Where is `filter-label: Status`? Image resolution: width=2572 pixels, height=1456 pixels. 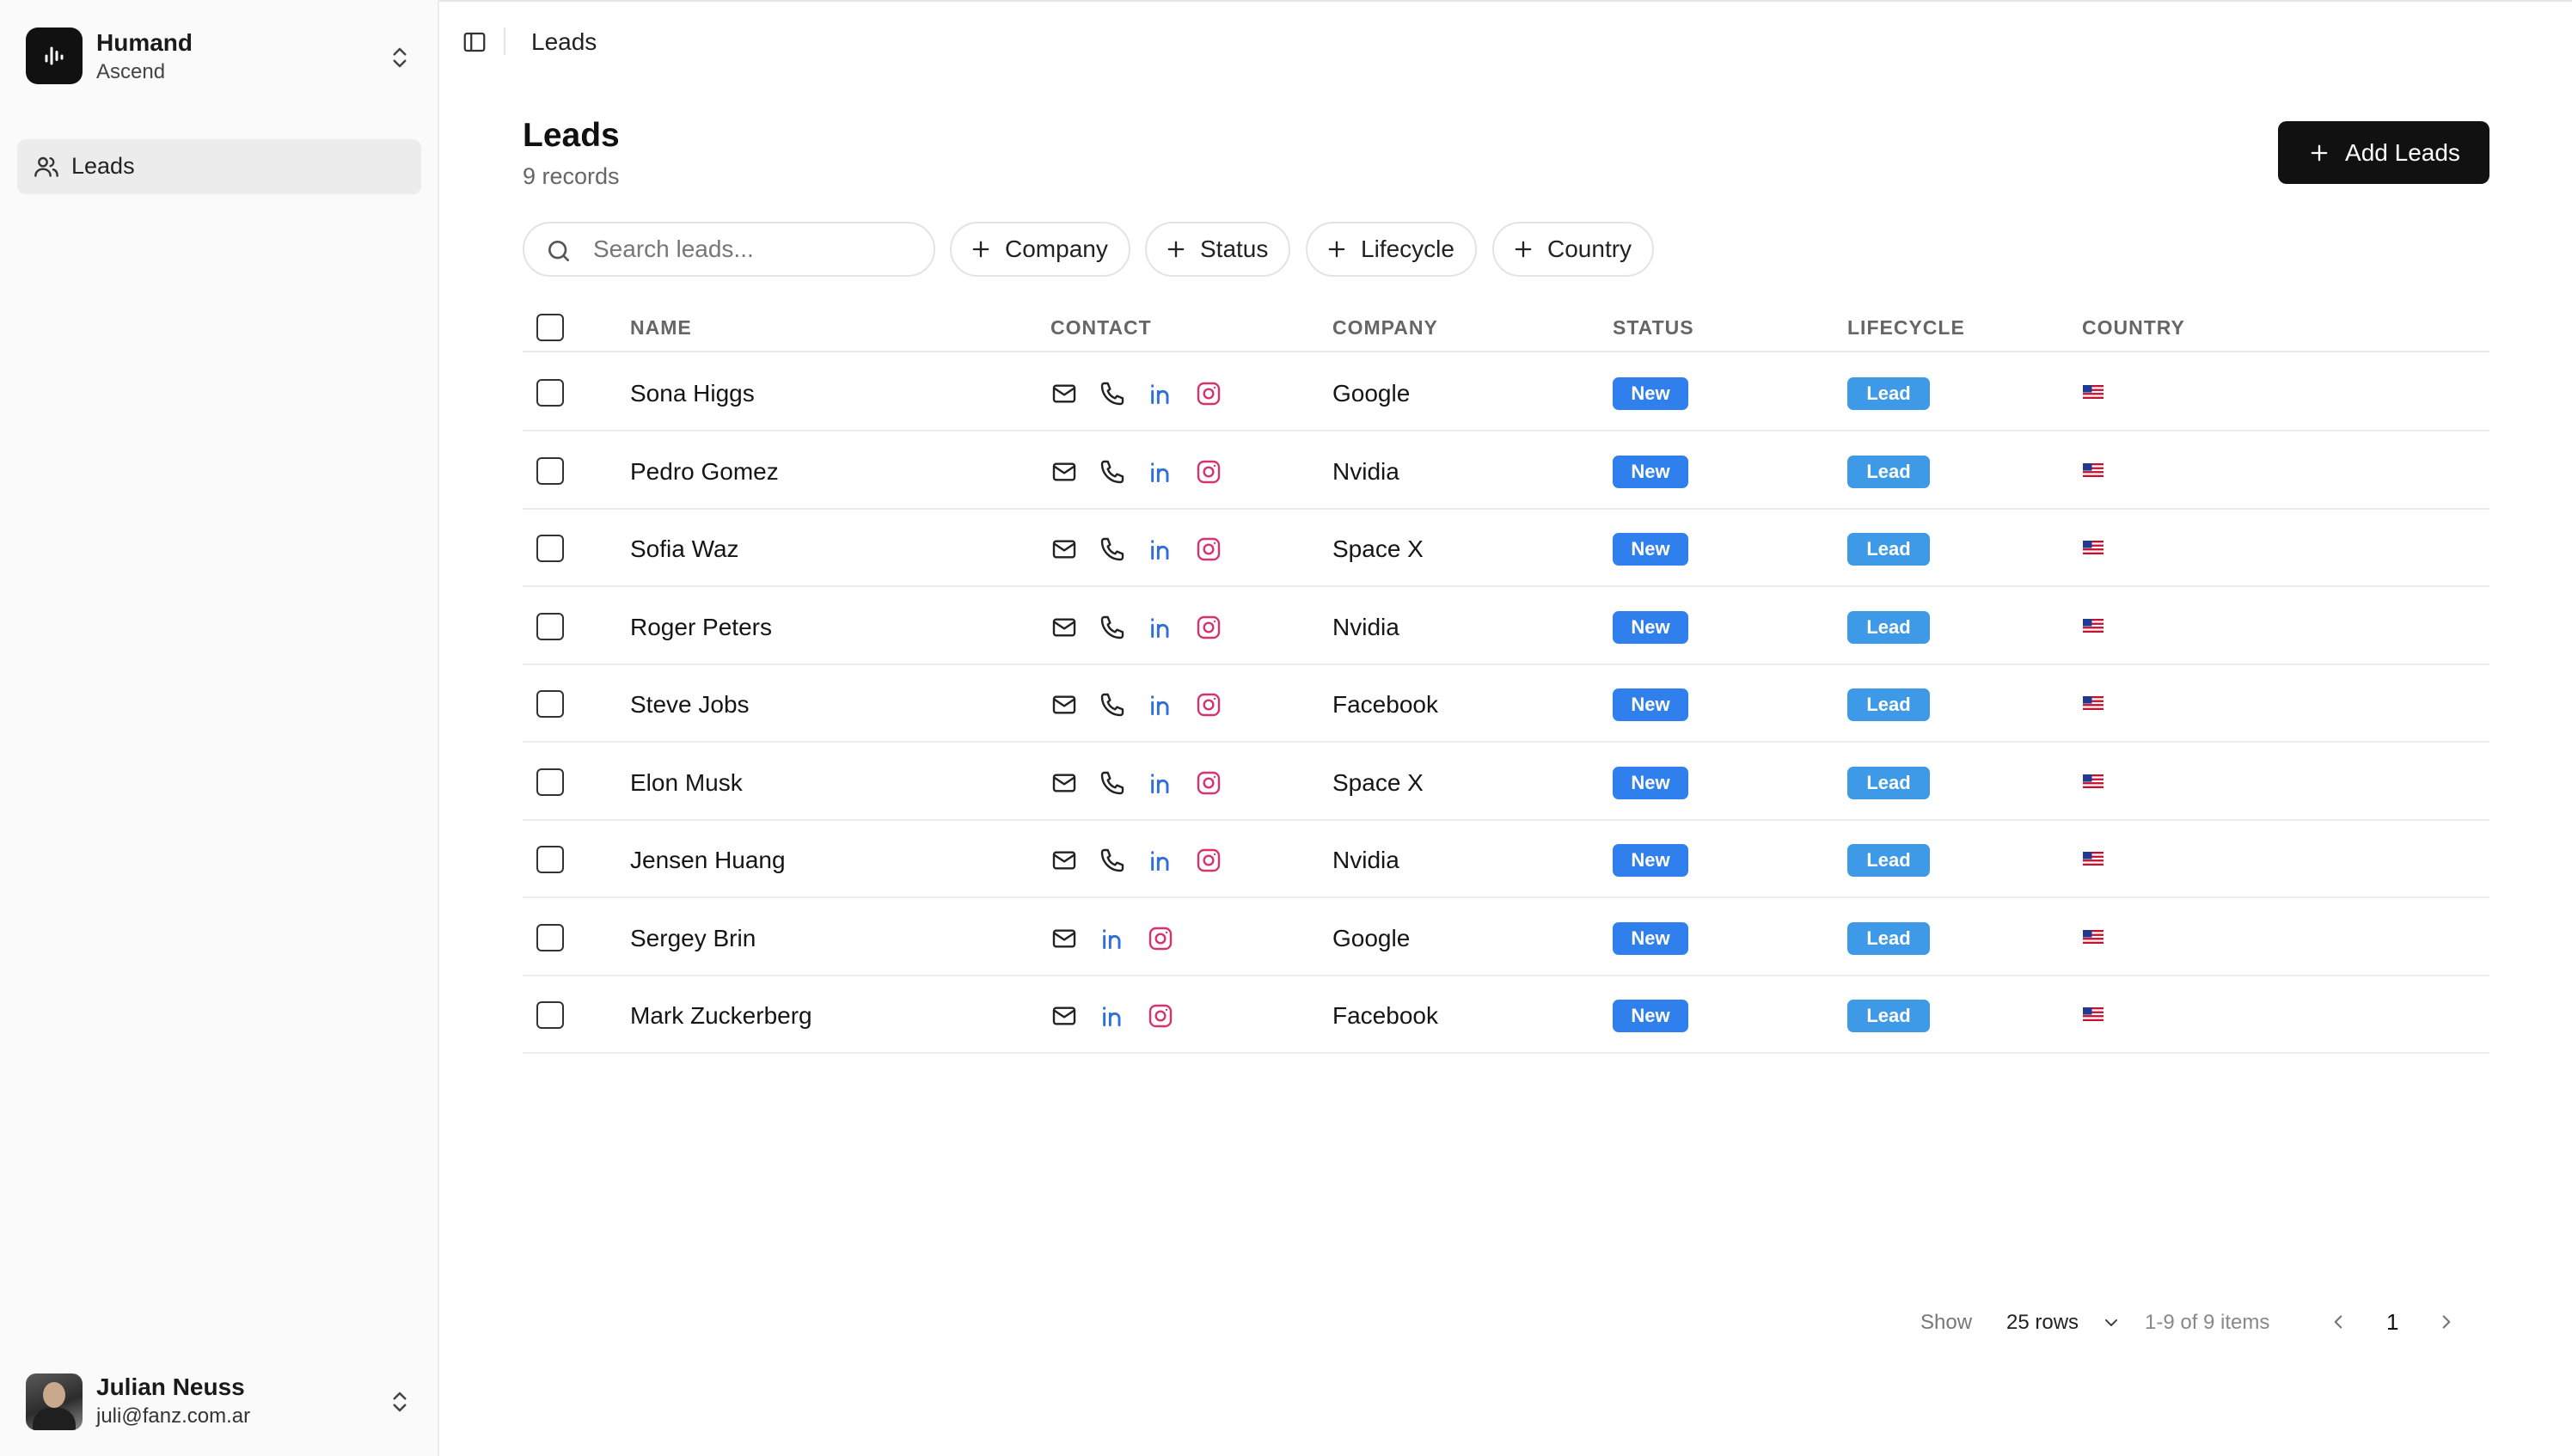 filter-label: Status is located at coordinates (1234, 249).